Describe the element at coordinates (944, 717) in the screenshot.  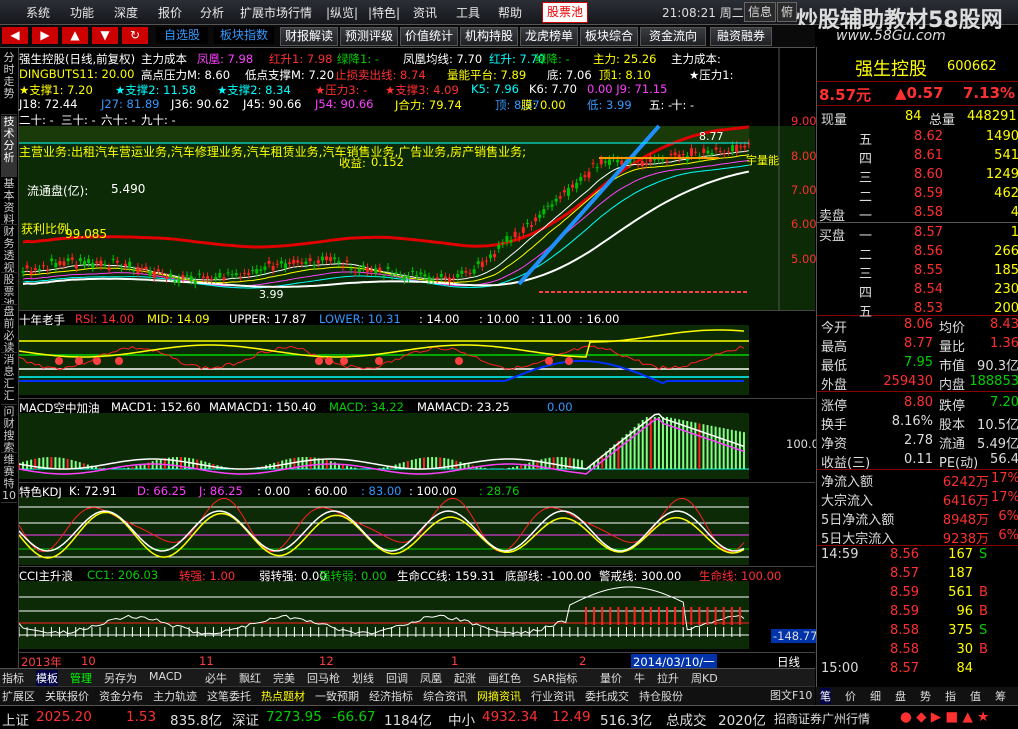
I see `status-icons: ● ◆ ▶ ■ ▲ ★` at that location.